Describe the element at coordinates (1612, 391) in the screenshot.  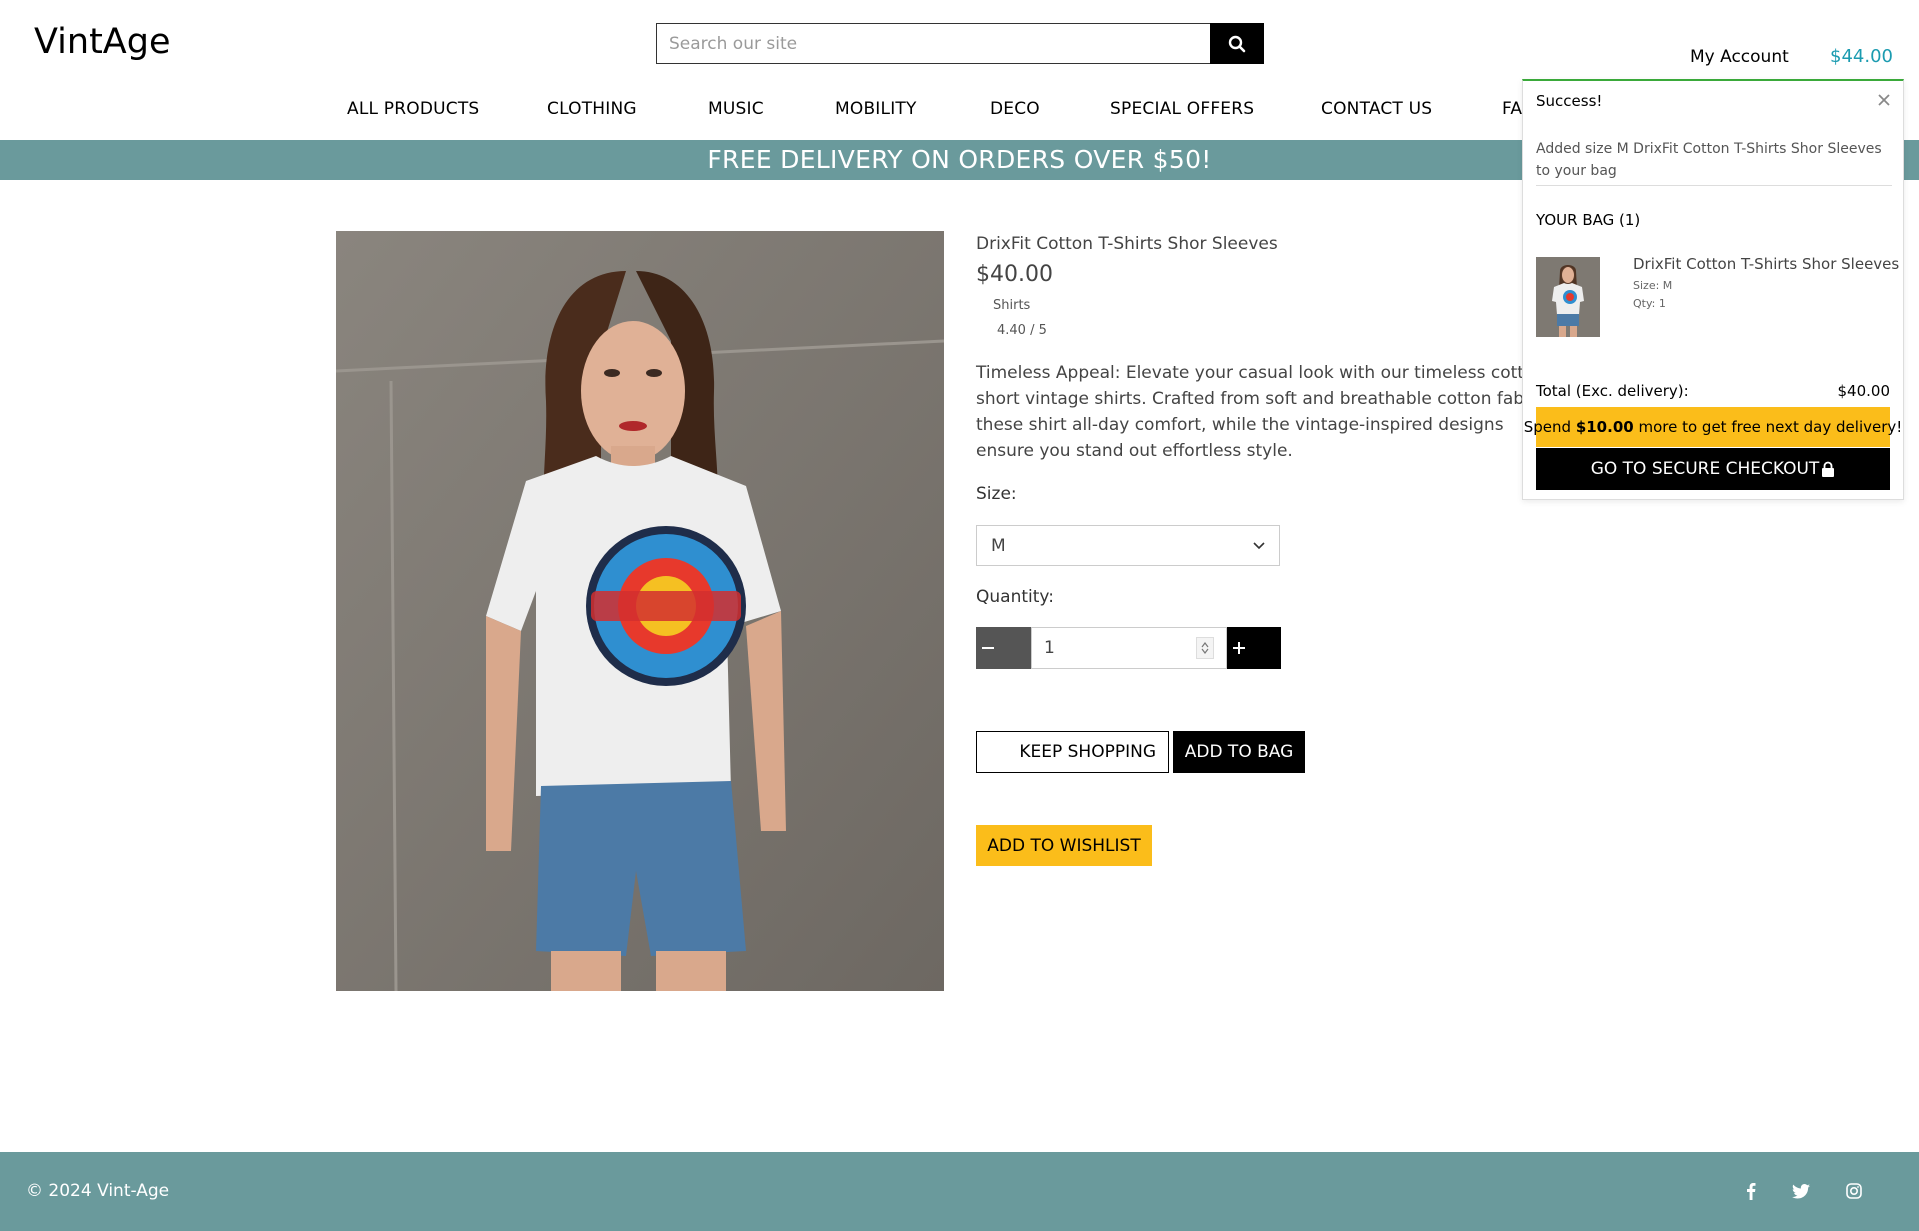
I see `bag-total-label: Total (Exc. delivery):` at that location.